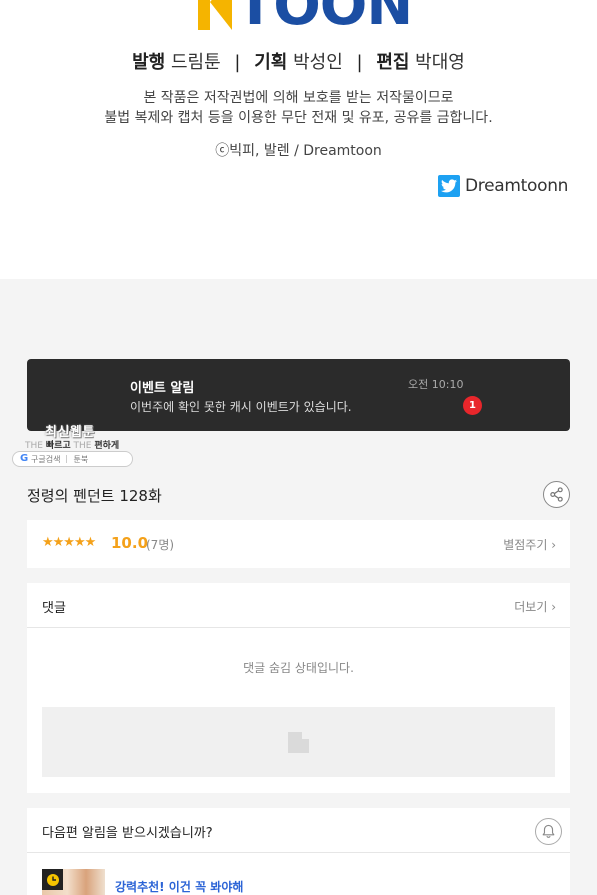  Describe the element at coordinates (195, 62) in the screenshot. I see `publisher-value: 드림툰` at that location.